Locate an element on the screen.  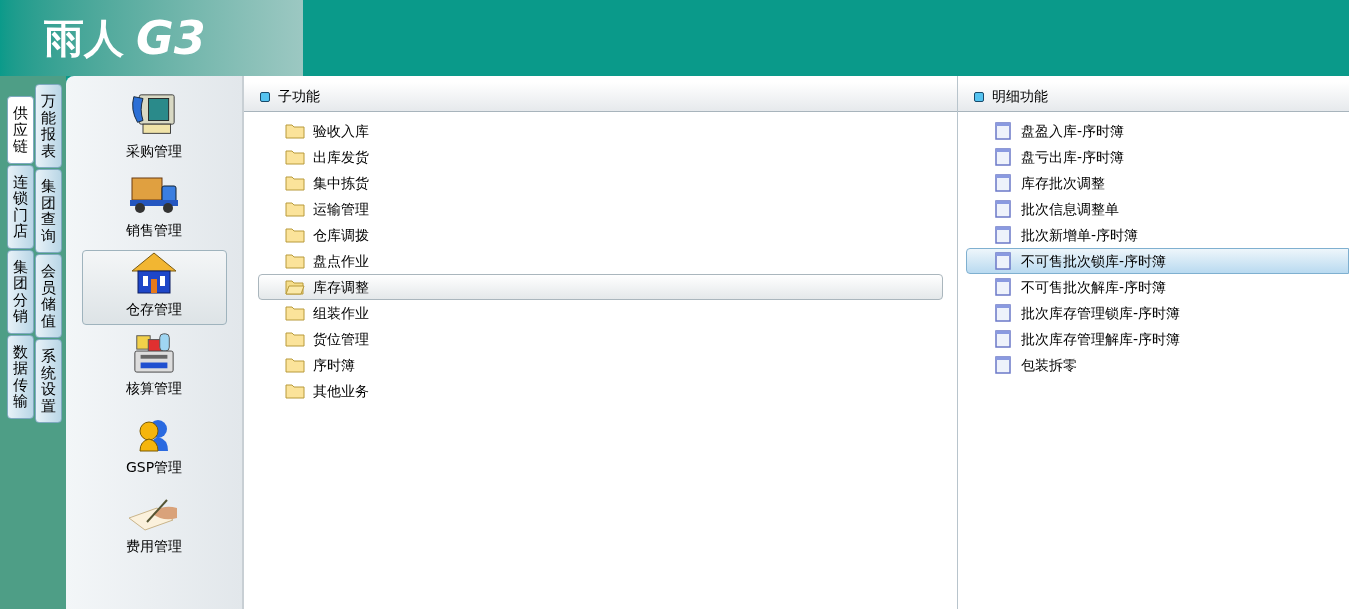
panel-title: 明细功能 is located at coordinates (1020, 96).